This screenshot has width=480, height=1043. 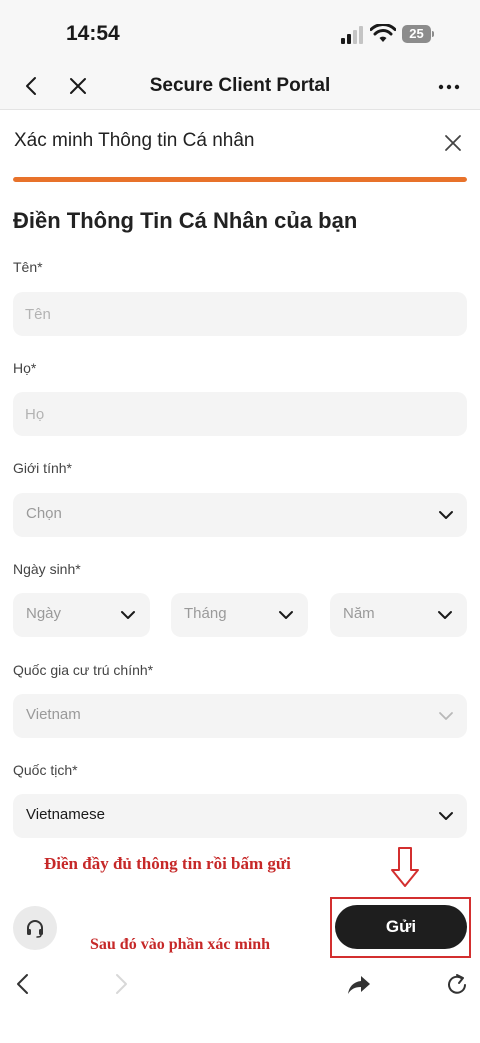 I want to click on gender-label: Giới tính*, so click(x=42, y=468).